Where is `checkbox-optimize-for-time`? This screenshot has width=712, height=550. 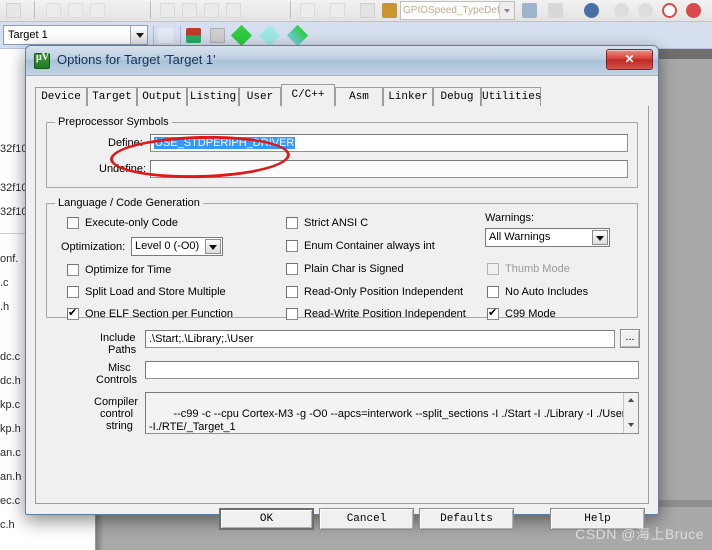 checkbox-optimize-for-time is located at coordinates (73, 270).